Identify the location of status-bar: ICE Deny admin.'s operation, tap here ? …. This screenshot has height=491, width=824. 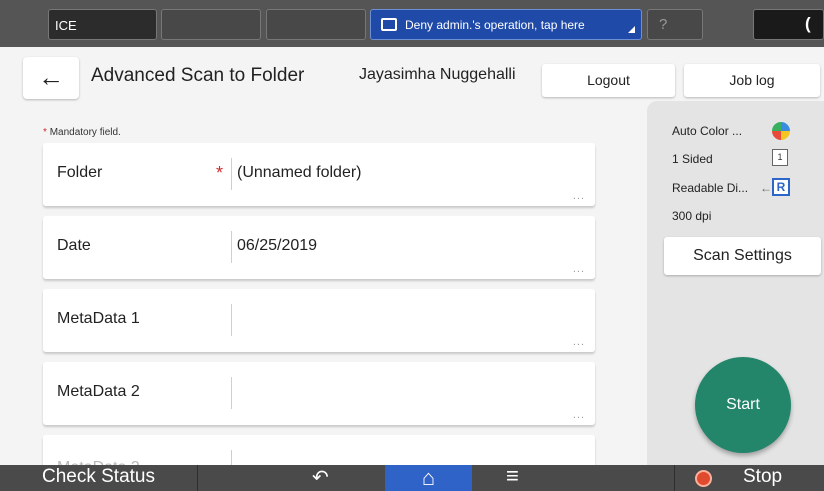
(412, 23).